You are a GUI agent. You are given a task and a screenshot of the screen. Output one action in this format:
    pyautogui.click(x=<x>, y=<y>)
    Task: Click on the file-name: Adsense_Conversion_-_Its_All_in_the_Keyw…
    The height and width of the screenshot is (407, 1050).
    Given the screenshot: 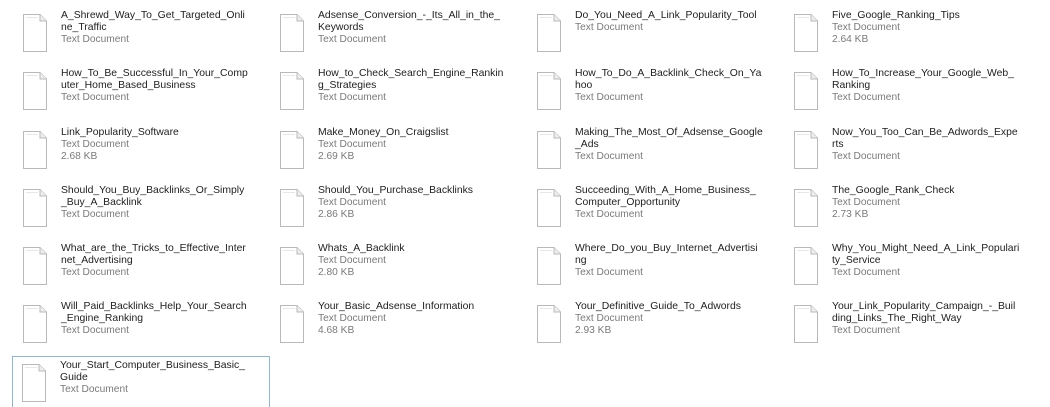 What is the action you would take?
    pyautogui.click(x=409, y=21)
    